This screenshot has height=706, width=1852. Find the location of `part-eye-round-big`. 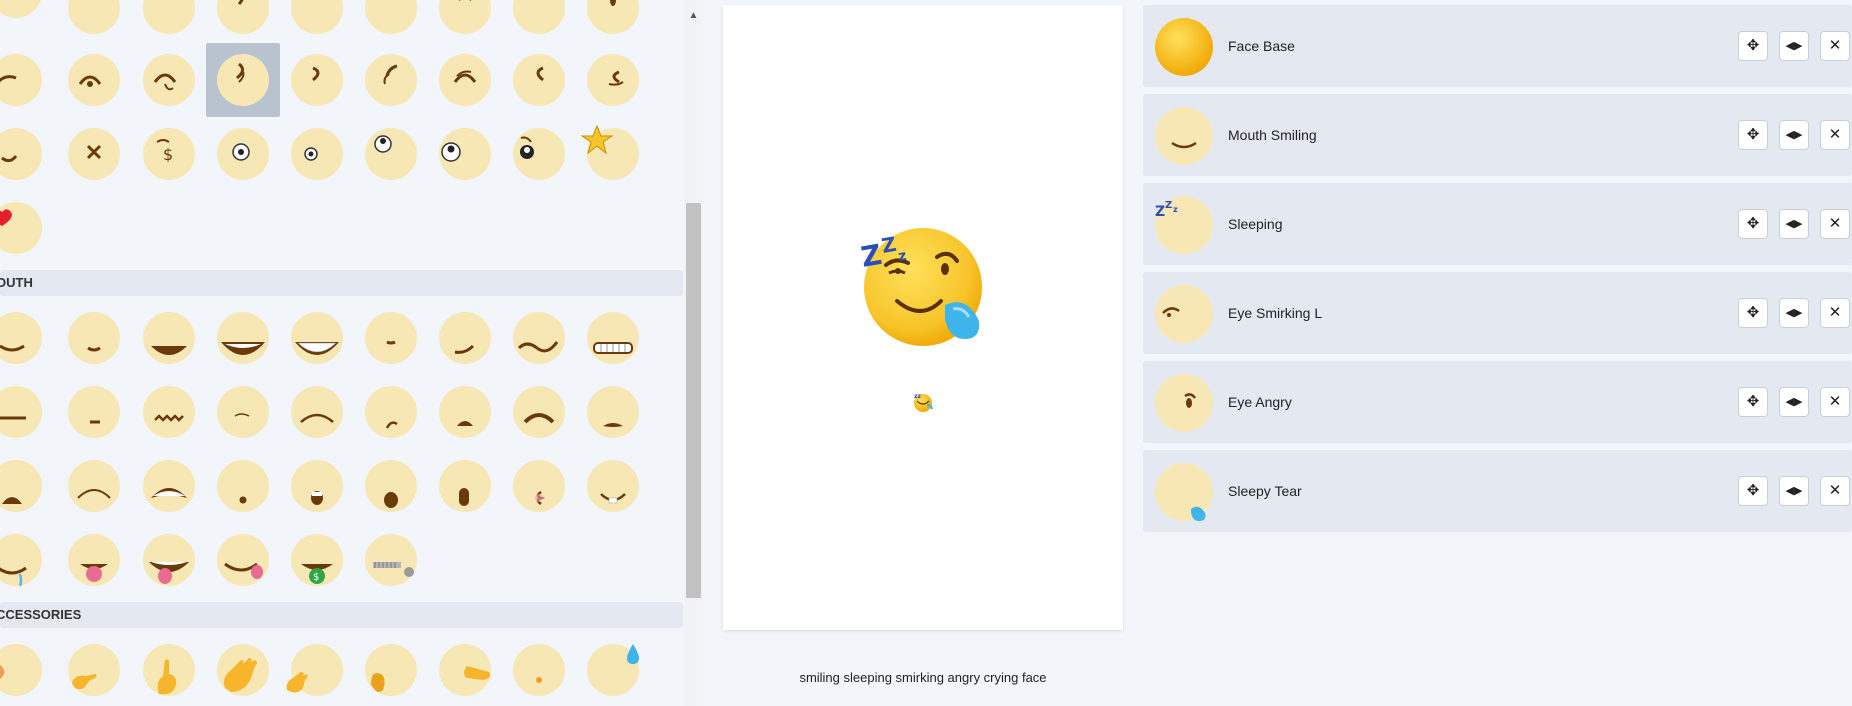

part-eye-round-big is located at coordinates (465, 154).